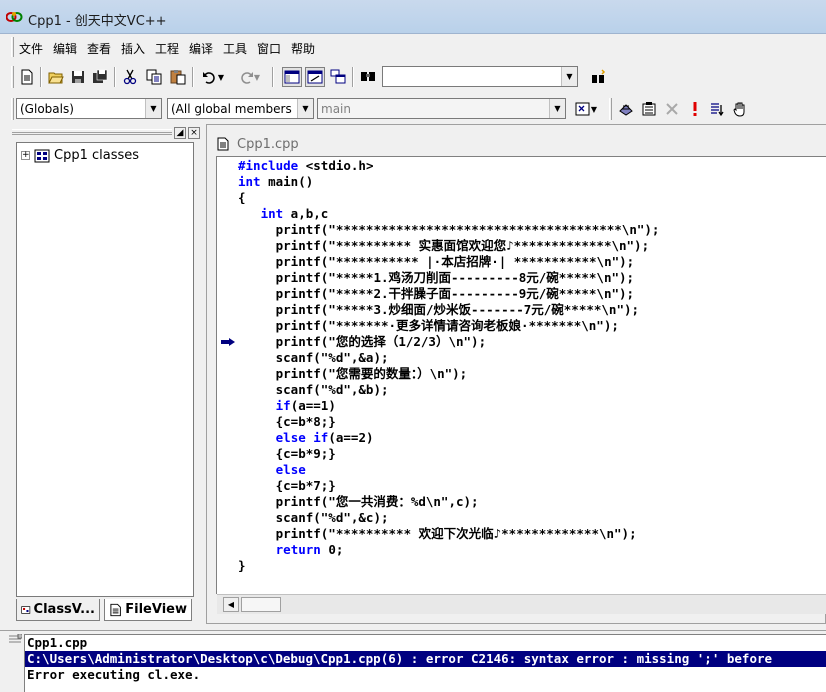  What do you see at coordinates (223, 144) in the screenshot?
I see `source-file-icon` at bounding box center [223, 144].